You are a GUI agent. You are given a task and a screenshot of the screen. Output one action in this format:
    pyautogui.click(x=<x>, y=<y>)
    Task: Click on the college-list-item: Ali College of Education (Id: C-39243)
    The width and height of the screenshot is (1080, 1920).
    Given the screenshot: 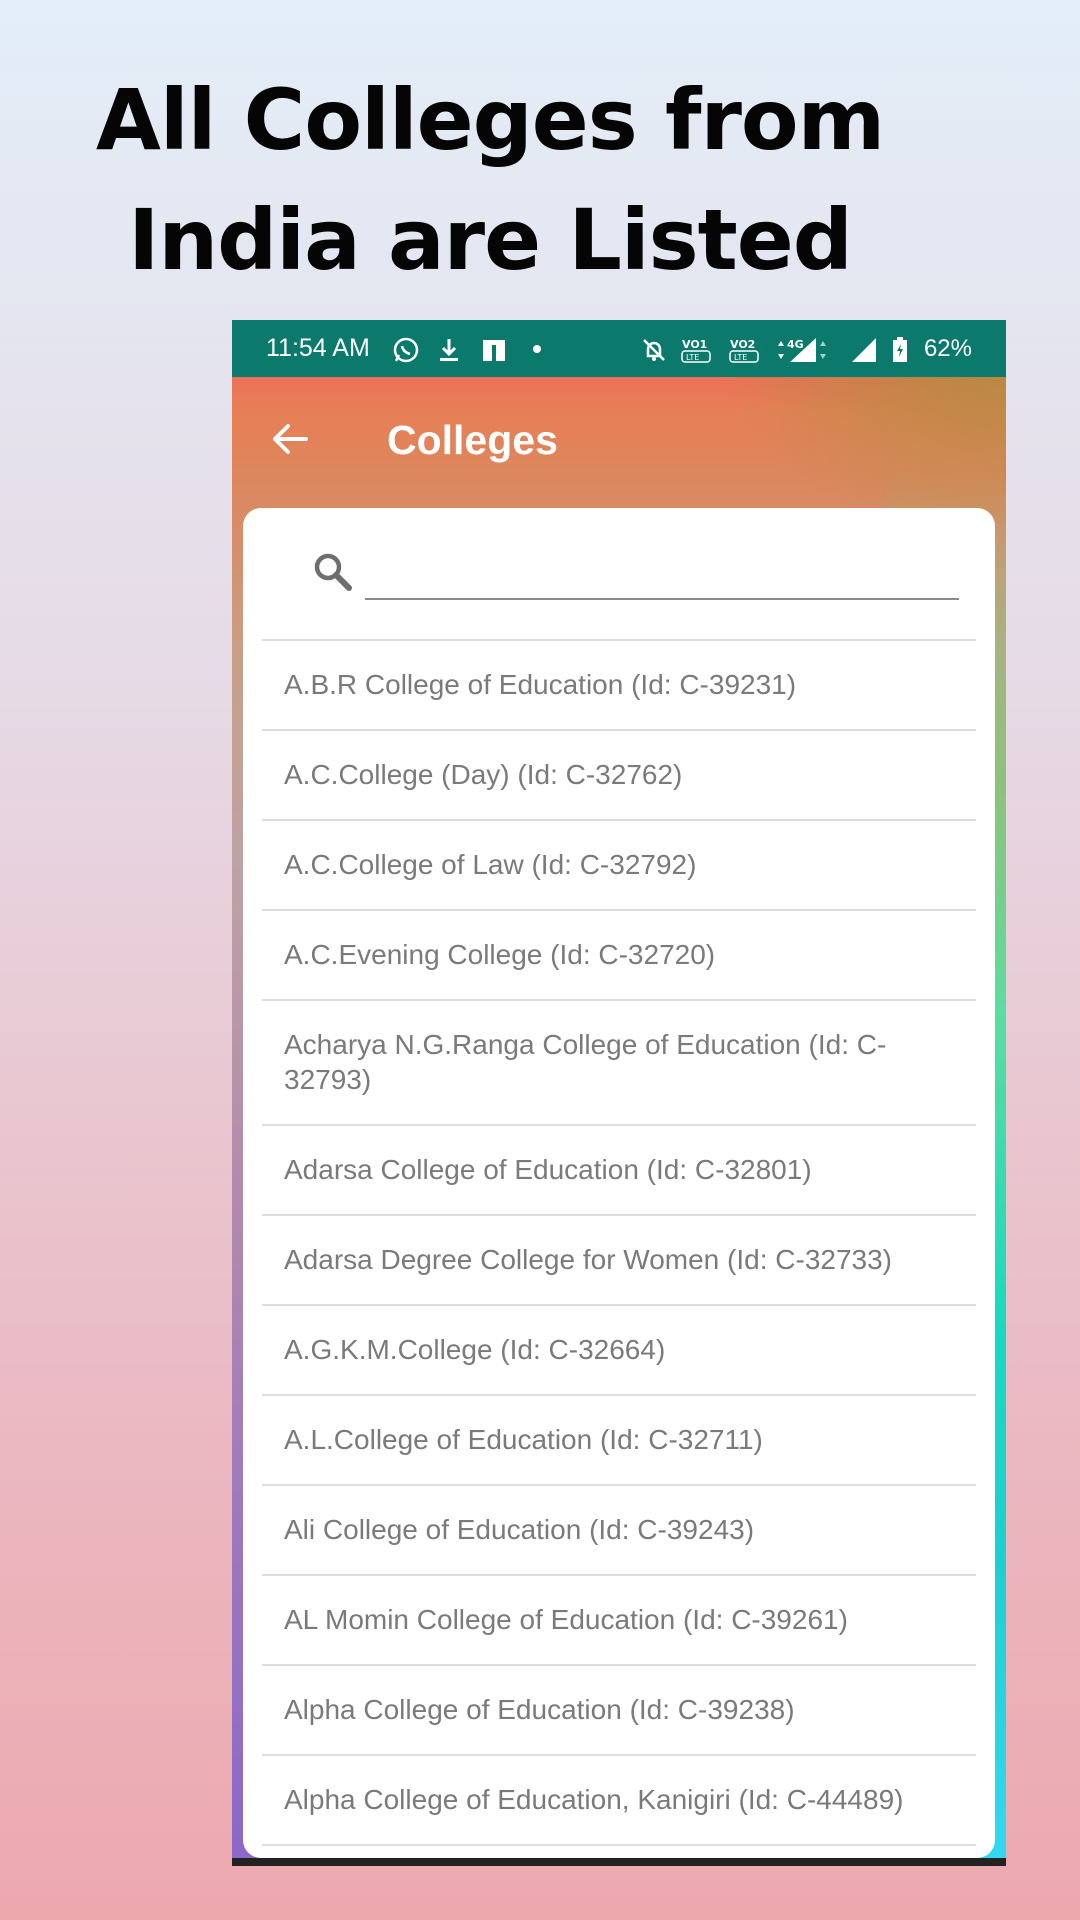 What is the action you would take?
    pyautogui.click(x=619, y=1531)
    